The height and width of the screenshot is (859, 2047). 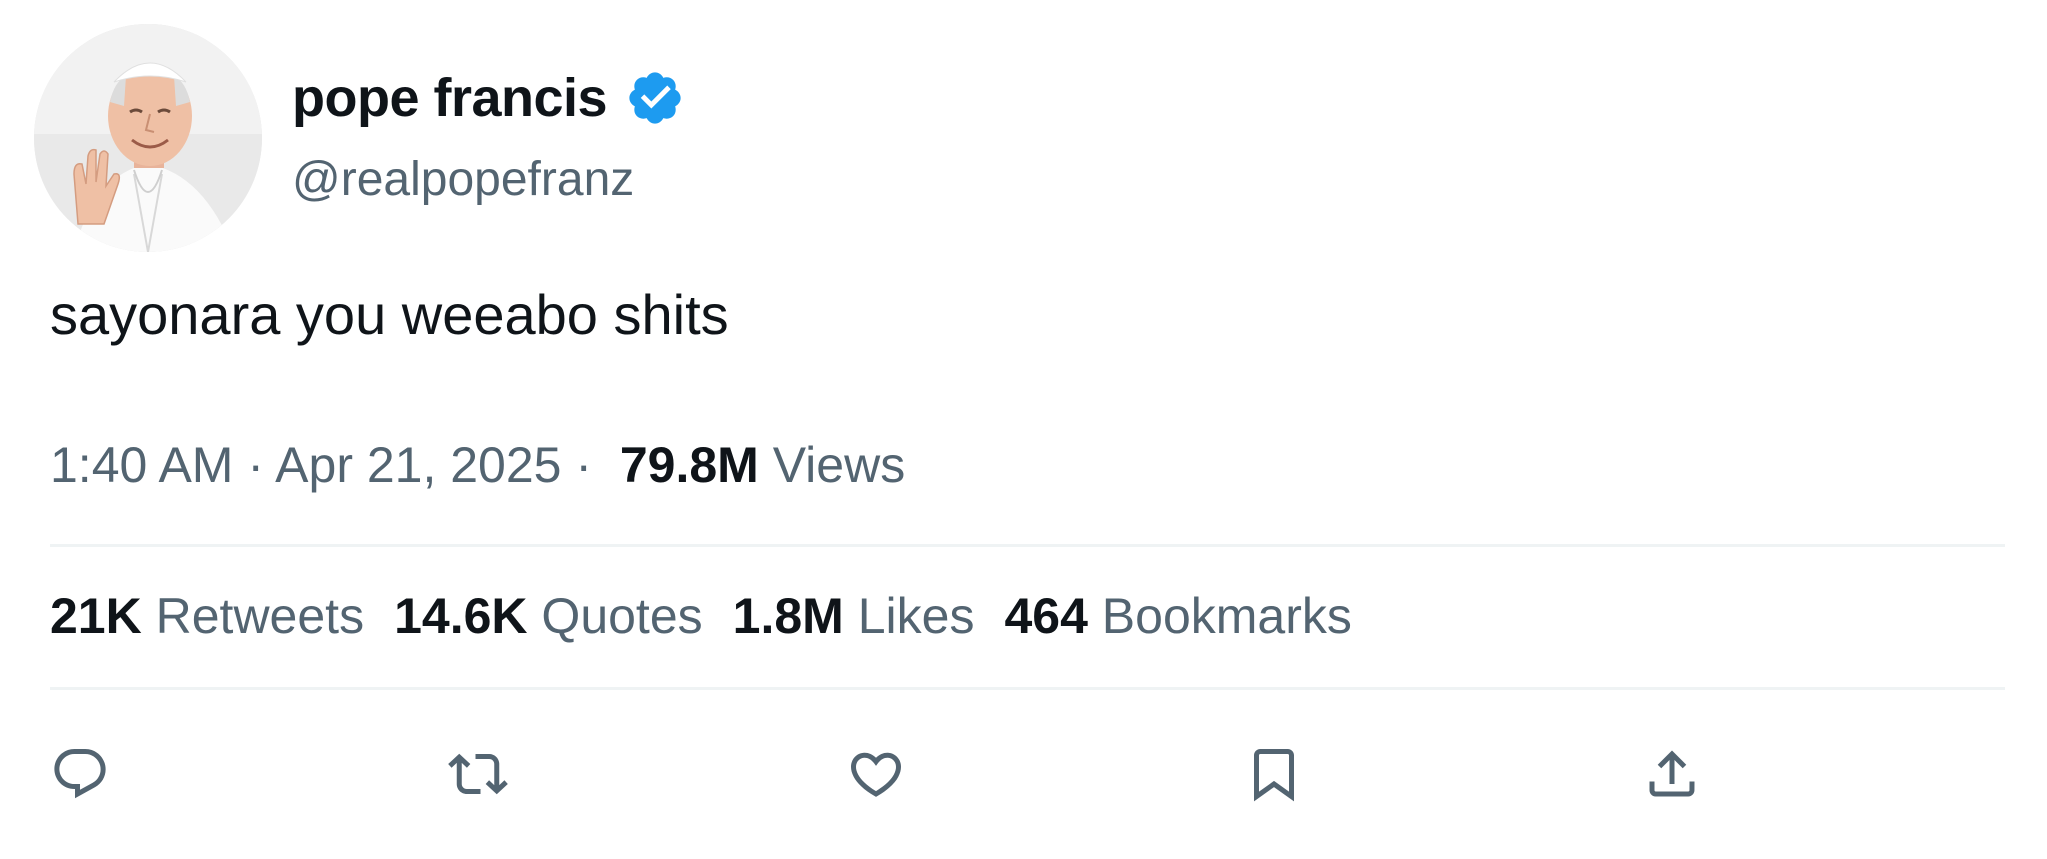 I want to click on bookmark-button, so click(x=1274, y=774).